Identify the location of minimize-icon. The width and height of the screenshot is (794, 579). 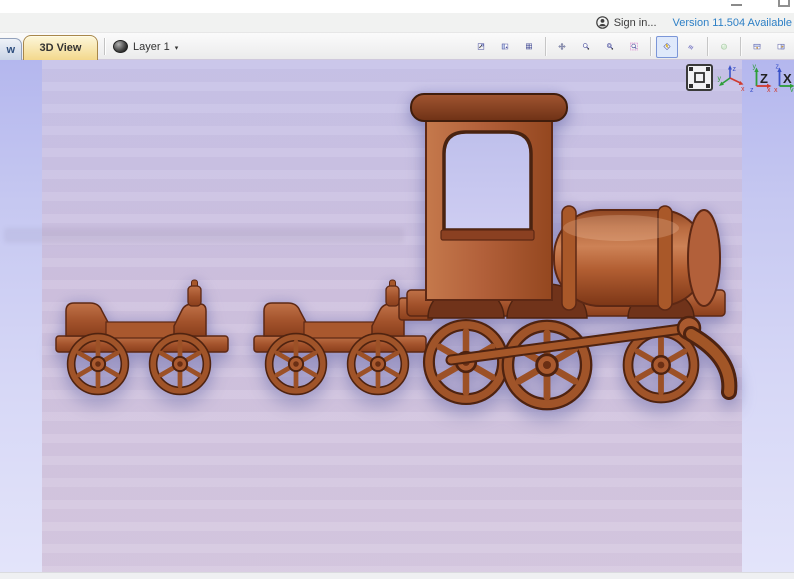
(736, 5).